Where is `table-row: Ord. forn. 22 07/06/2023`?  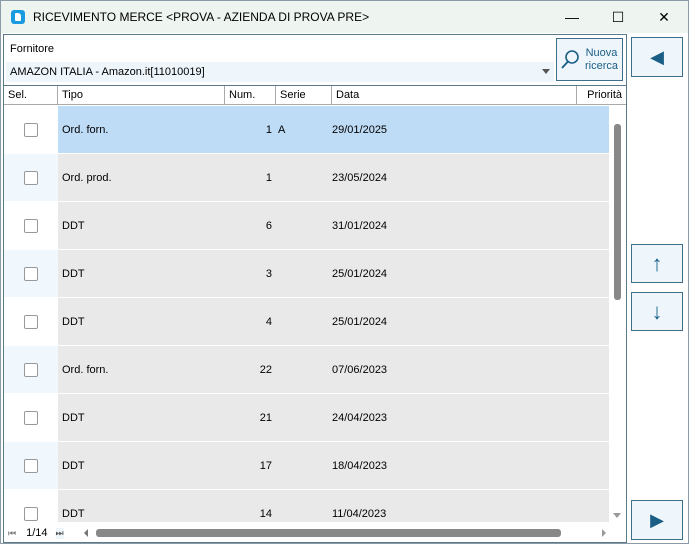 table-row: Ord. forn. 22 07/06/2023 is located at coordinates (306, 370).